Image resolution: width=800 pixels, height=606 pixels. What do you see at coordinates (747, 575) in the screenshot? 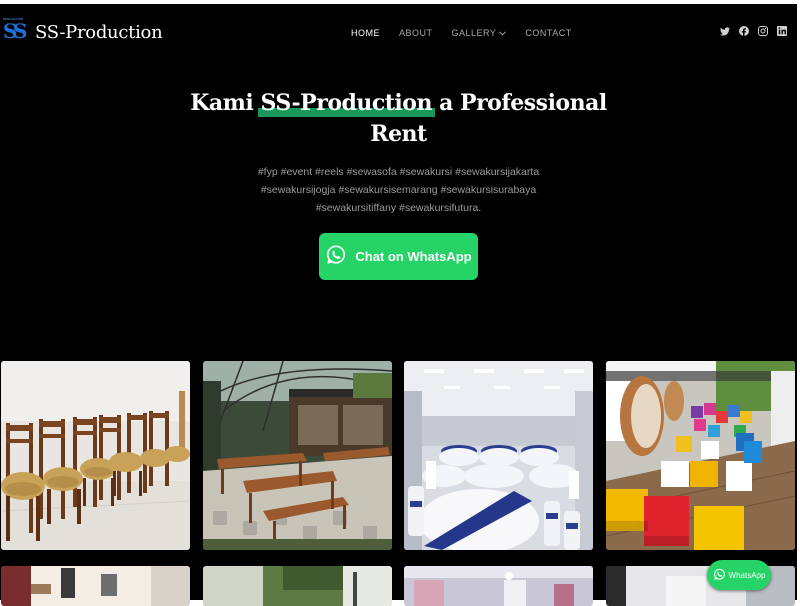
I see `floating-whatsapp-label: WhatsApp` at bounding box center [747, 575].